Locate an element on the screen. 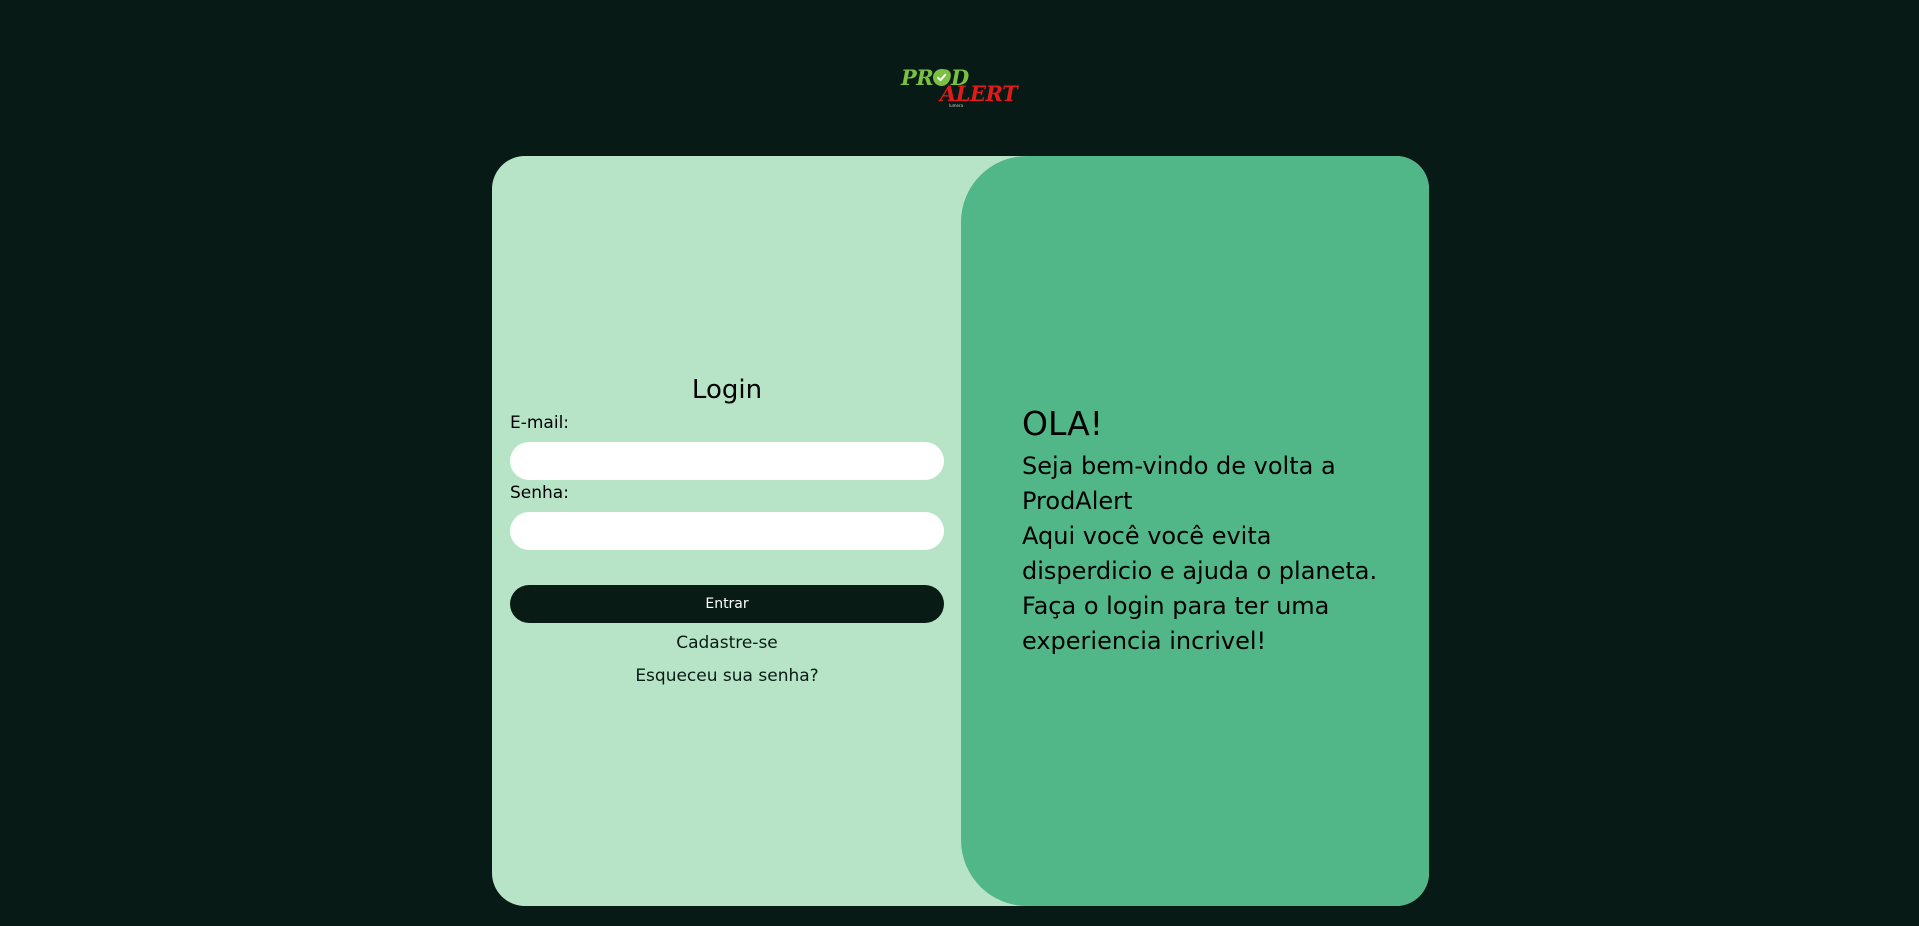  email-label: E-mail: is located at coordinates (540, 423).